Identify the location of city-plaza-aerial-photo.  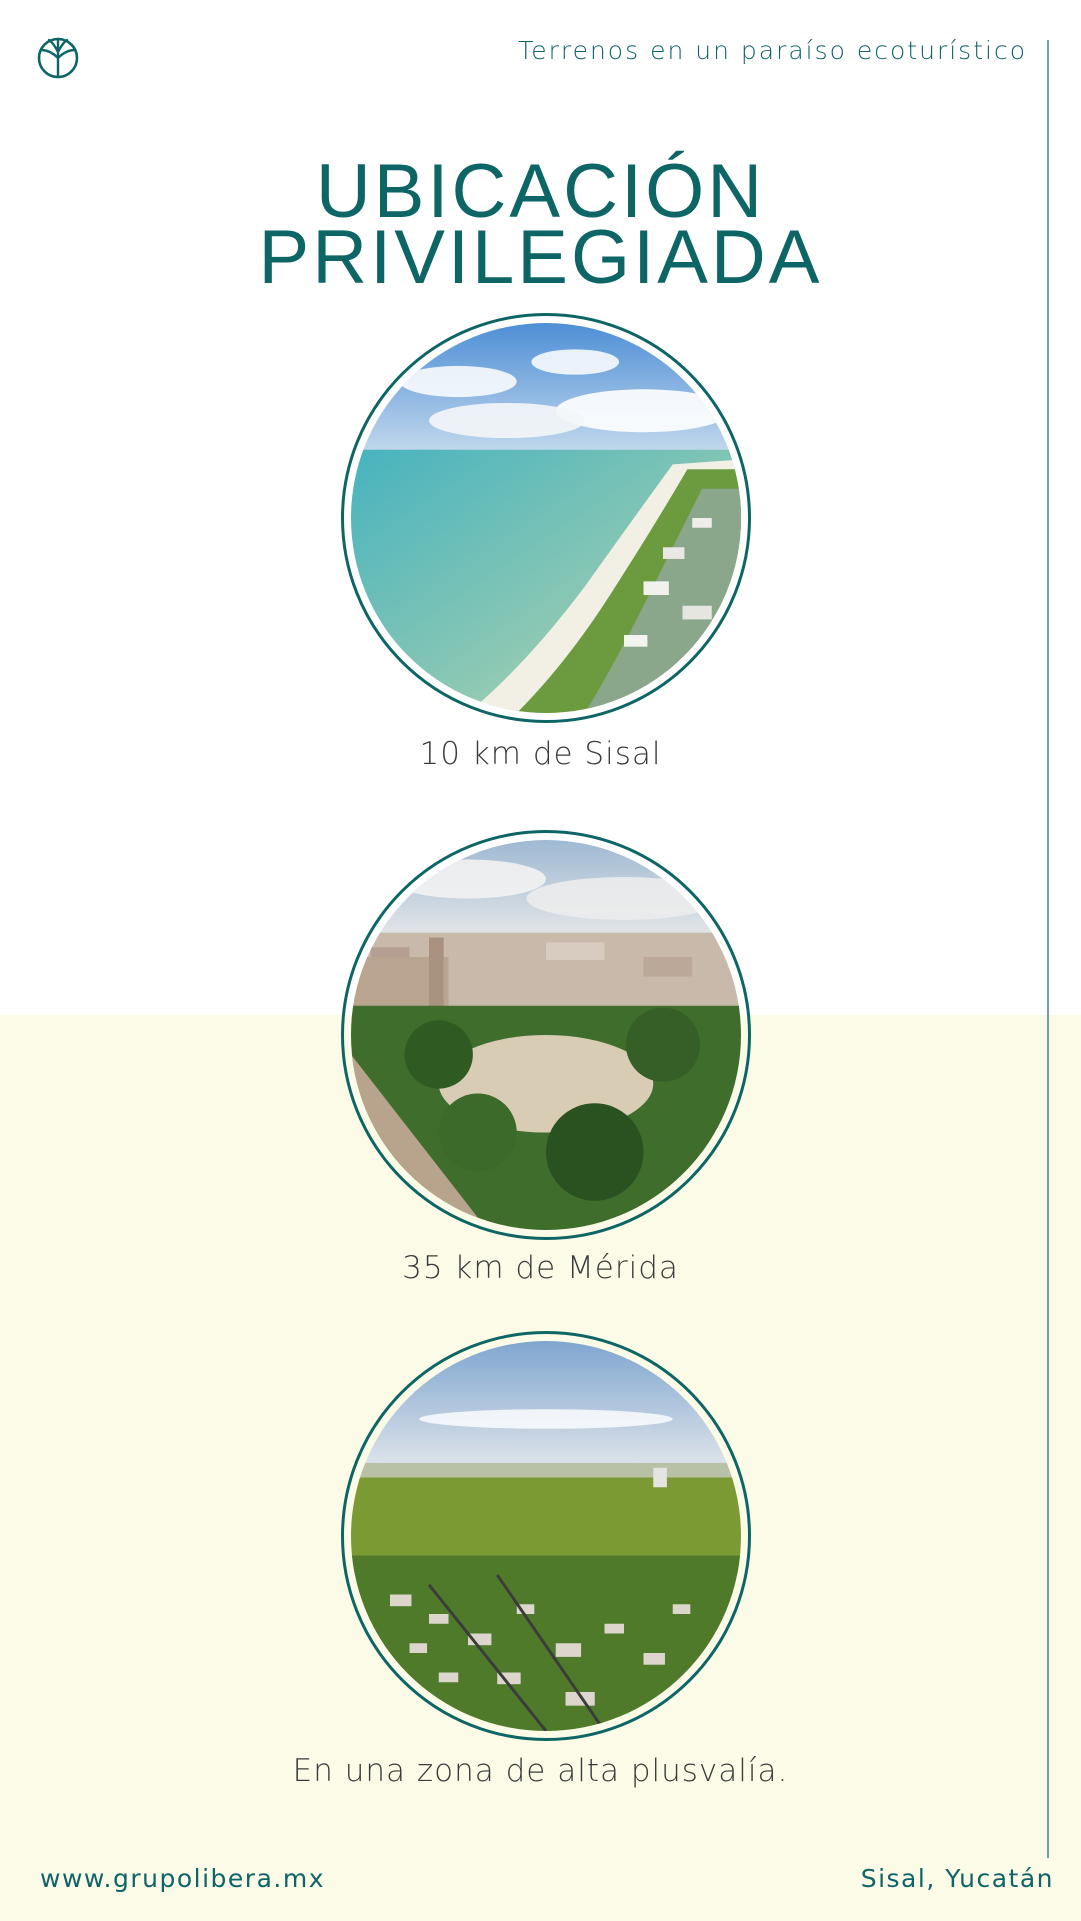
(546, 1035).